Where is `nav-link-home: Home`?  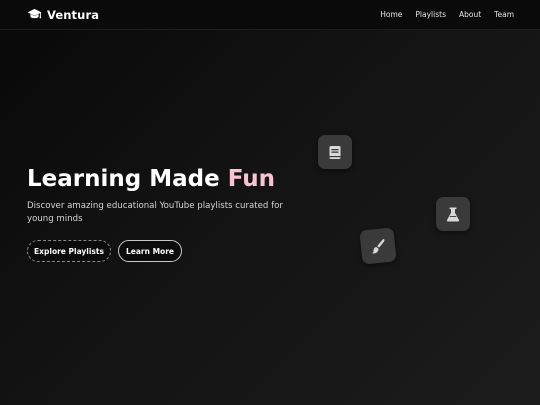 nav-link-home: Home is located at coordinates (391, 14).